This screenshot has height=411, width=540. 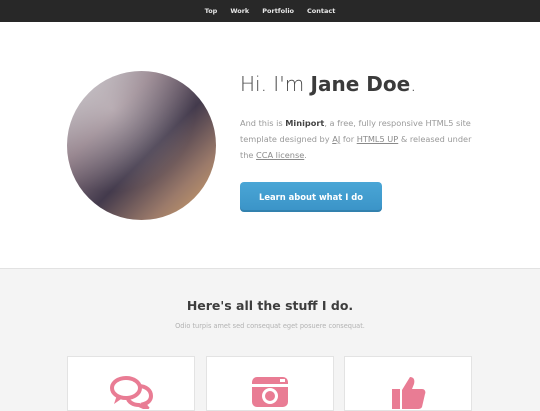 What do you see at coordinates (378, 139) in the screenshot?
I see `site-link: HTML5 UP` at bounding box center [378, 139].